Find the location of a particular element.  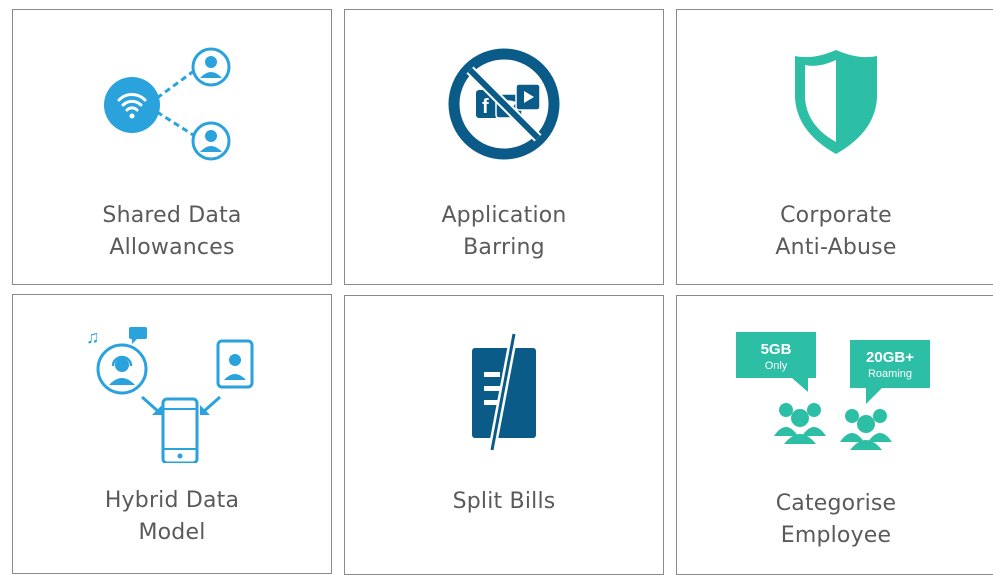

card-label-line1: Categorise is located at coordinates (836, 503).